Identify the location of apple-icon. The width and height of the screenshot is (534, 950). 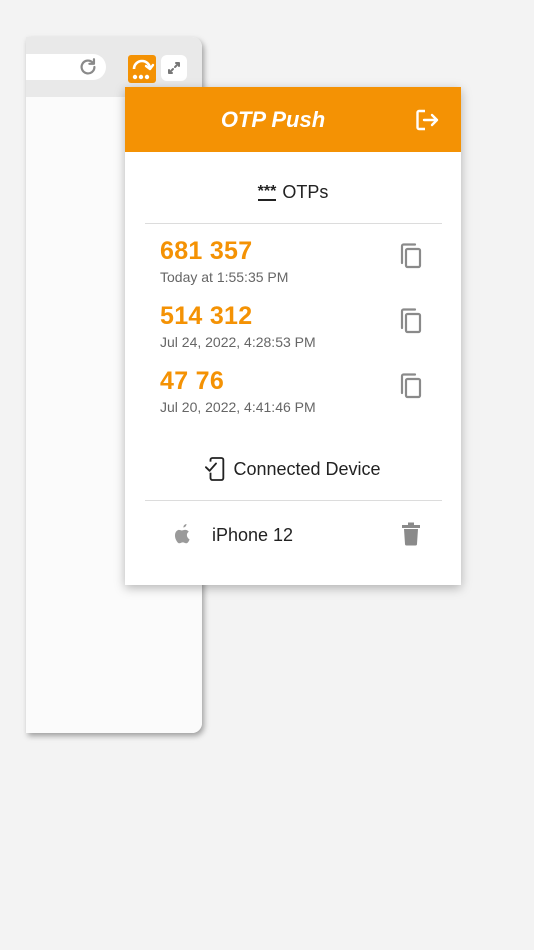
(182, 534).